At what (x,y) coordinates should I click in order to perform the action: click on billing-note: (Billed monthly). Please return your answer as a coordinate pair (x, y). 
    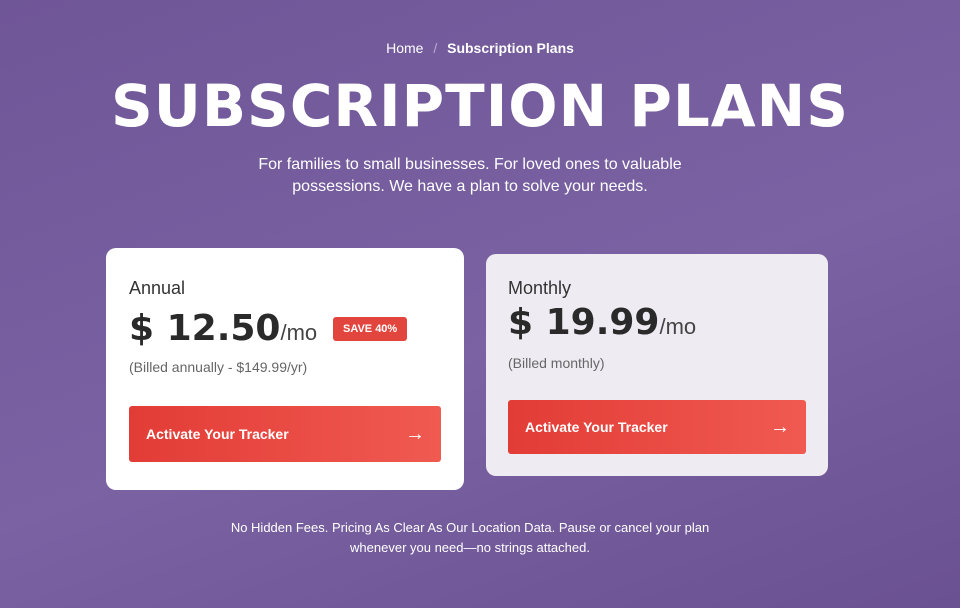
    Looking at the image, I should click on (556, 363).